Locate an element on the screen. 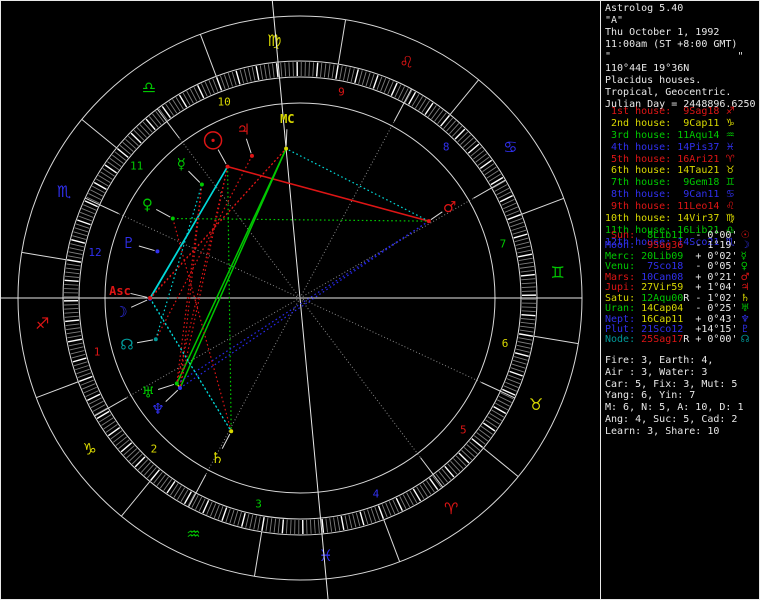 The width and height of the screenshot is (760, 600). aspect-venus-saturn is located at coordinates (202, 325).